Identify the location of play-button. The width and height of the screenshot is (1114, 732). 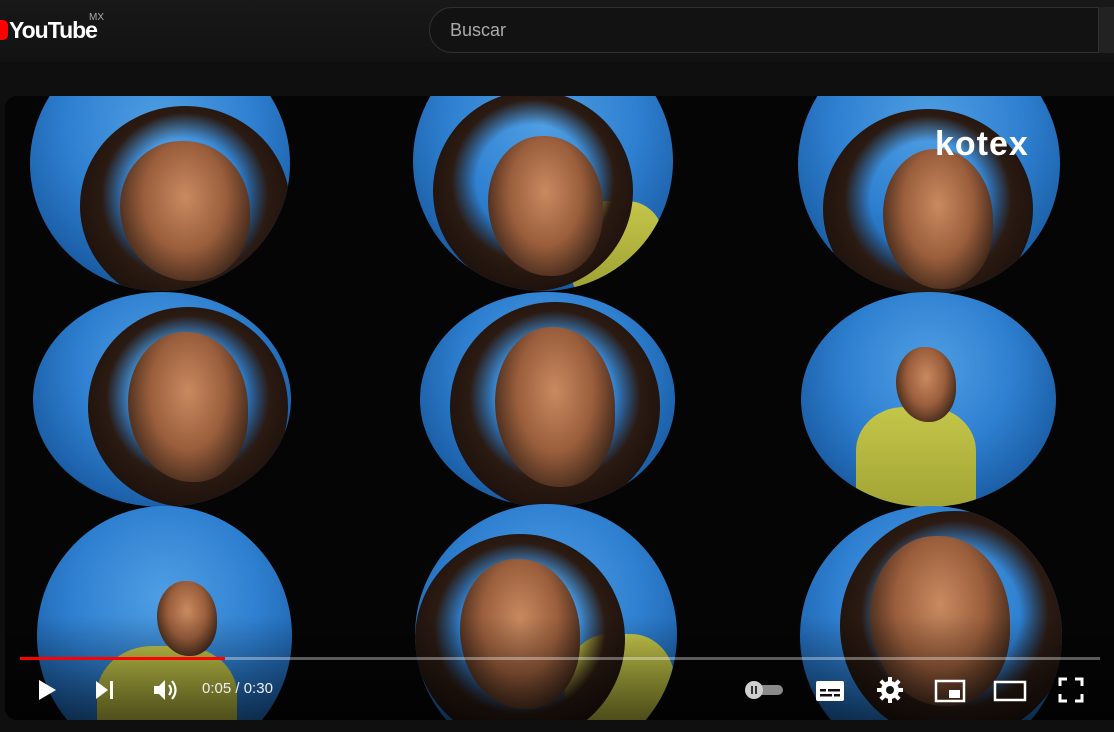
(47, 690).